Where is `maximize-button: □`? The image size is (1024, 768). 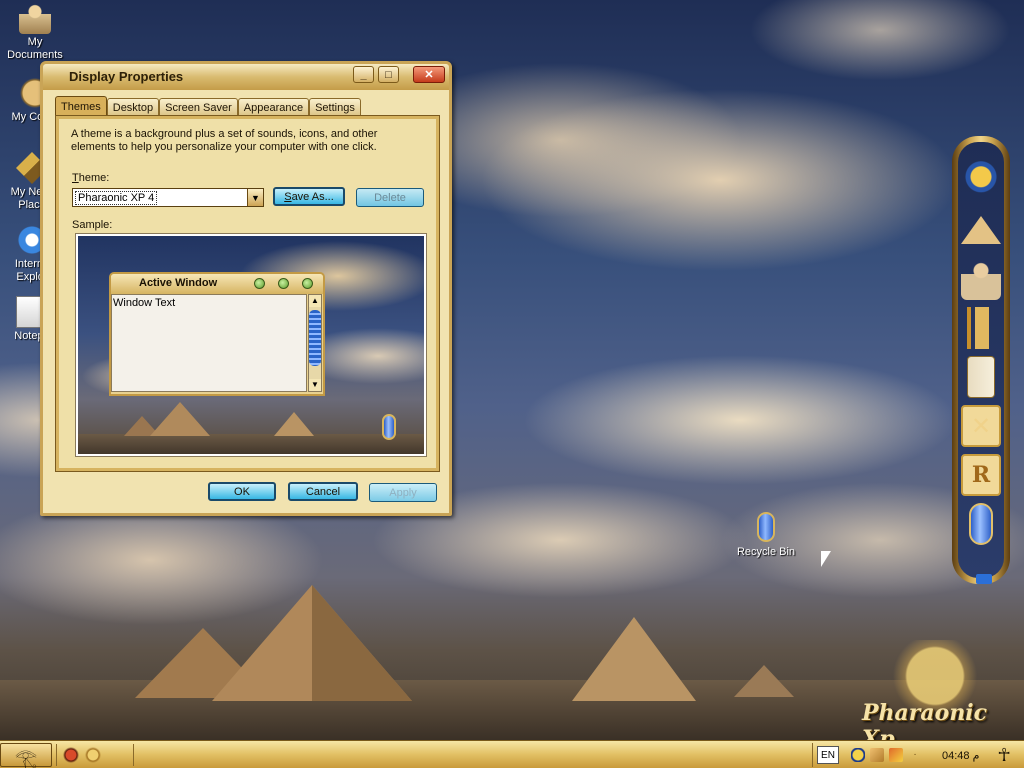
maximize-button: □ is located at coordinates (388, 74).